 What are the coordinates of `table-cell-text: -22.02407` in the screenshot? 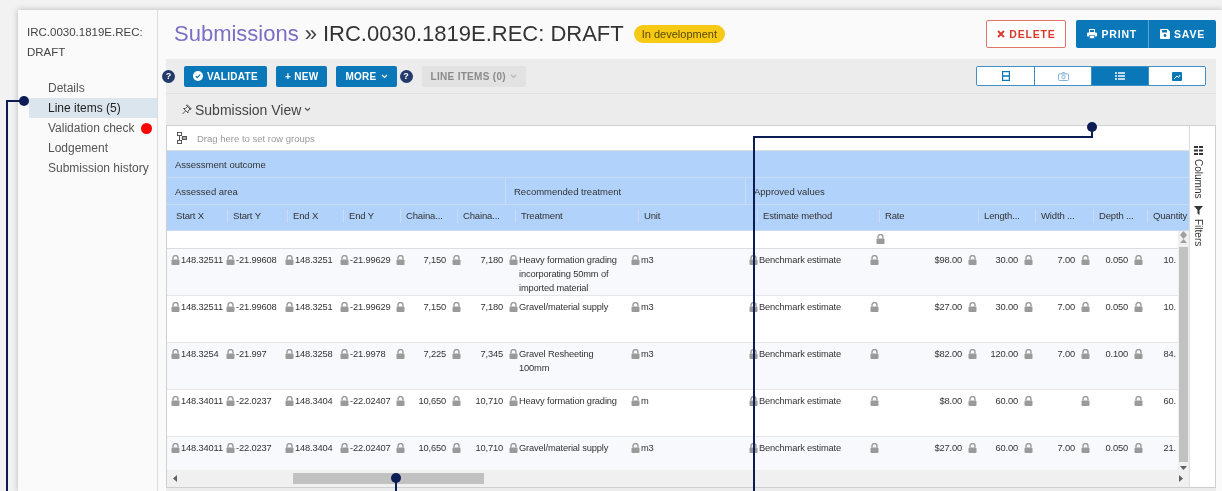 It's located at (370, 401).